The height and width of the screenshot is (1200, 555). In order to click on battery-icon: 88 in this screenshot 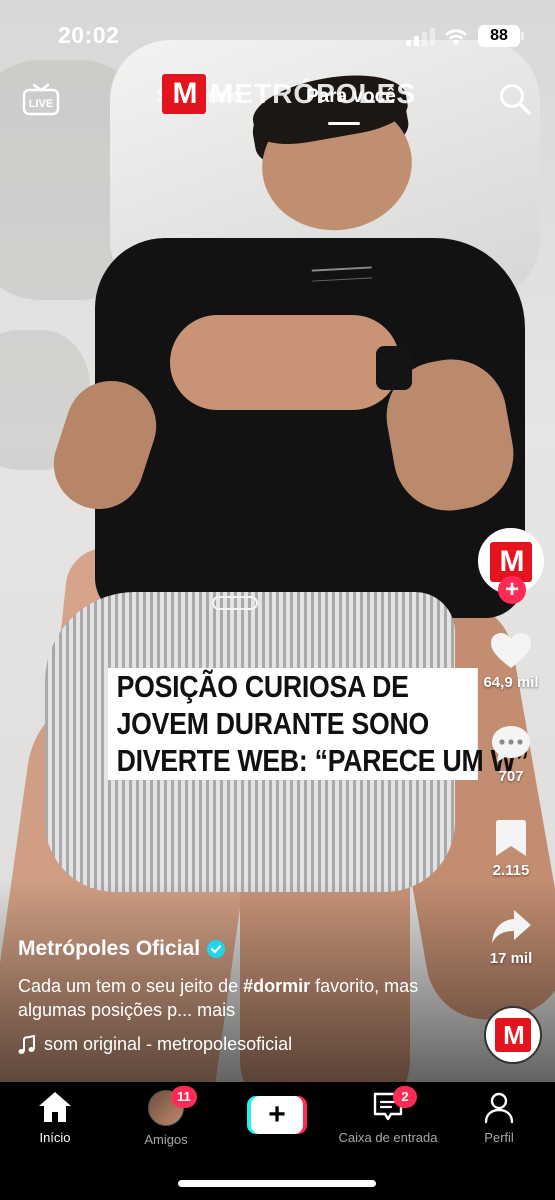, I will do `click(501, 36)`.